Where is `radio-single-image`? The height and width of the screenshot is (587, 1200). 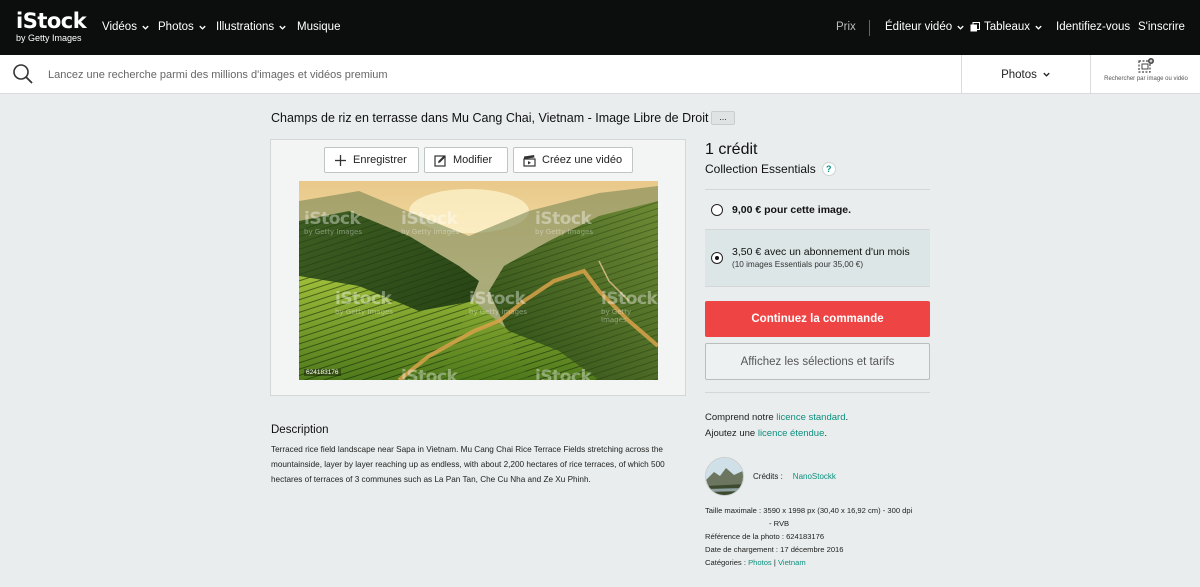 radio-single-image is located at coordinates (717, 210).